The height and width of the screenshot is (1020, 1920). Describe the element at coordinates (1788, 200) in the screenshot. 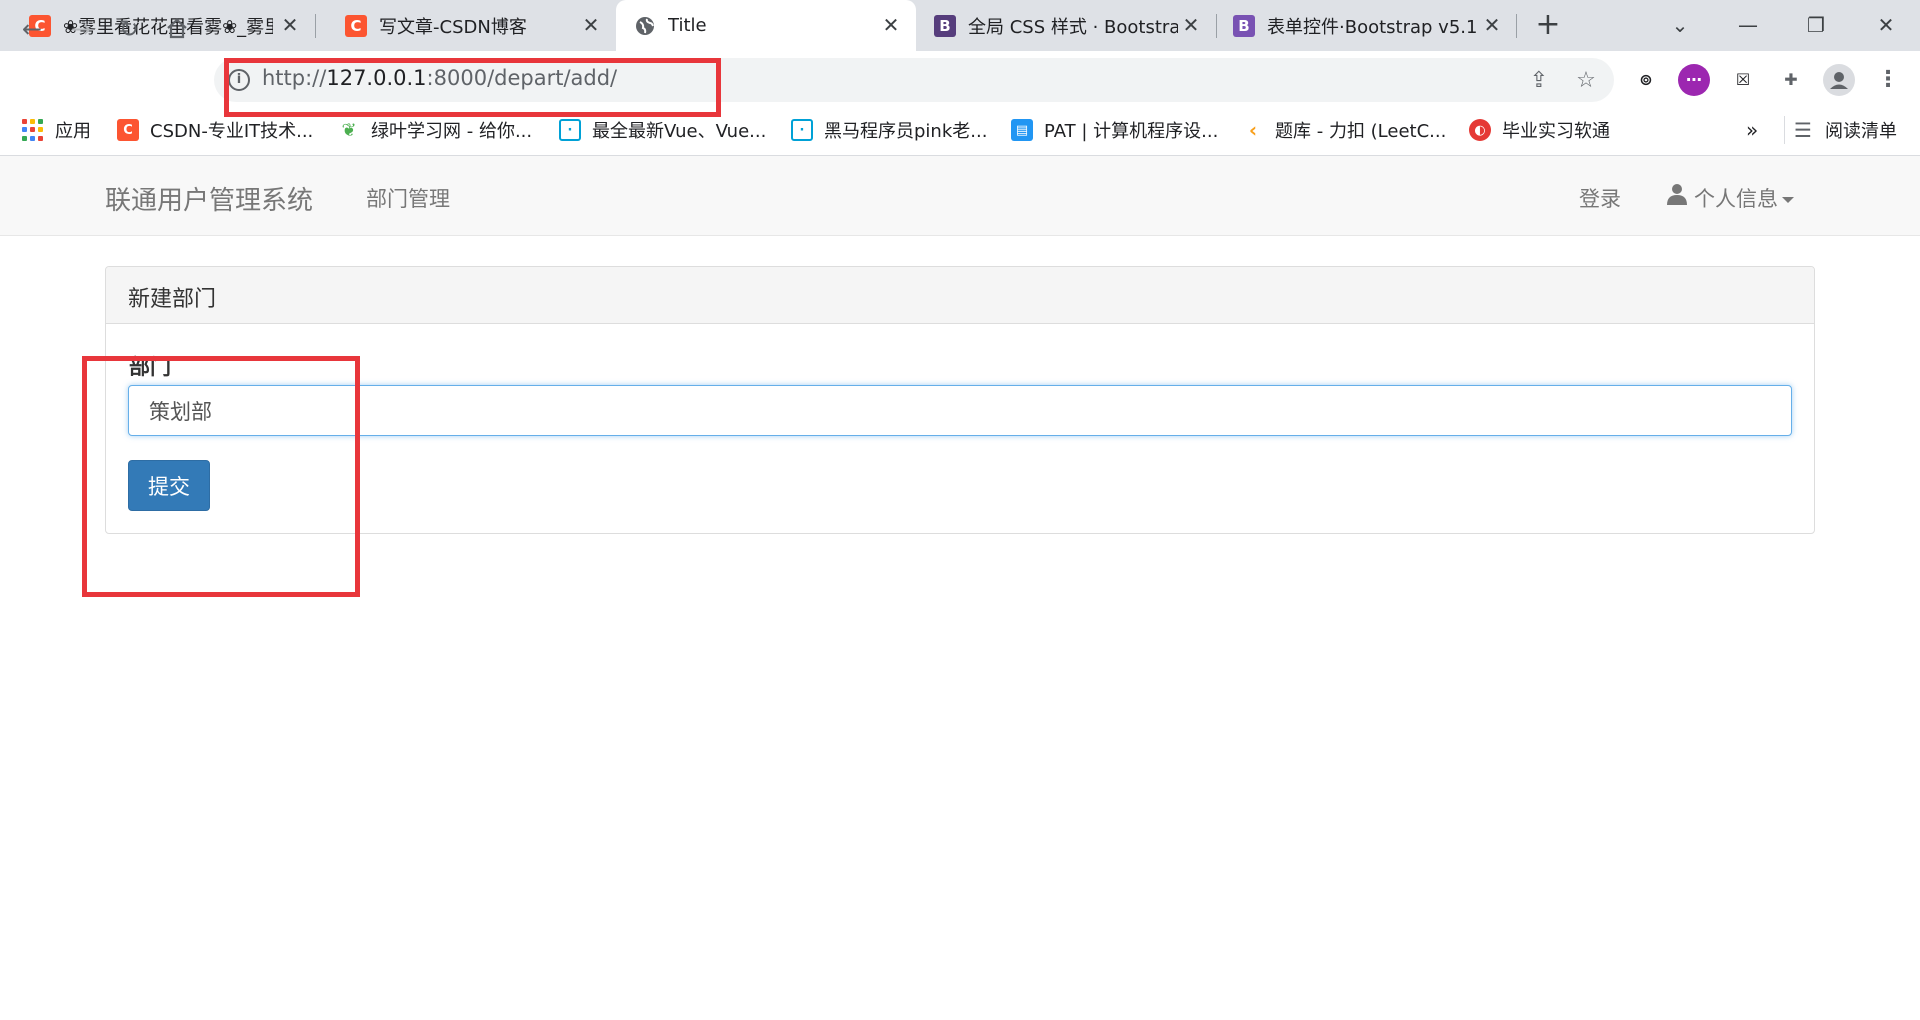

I see `caret-down-icon` at that location.